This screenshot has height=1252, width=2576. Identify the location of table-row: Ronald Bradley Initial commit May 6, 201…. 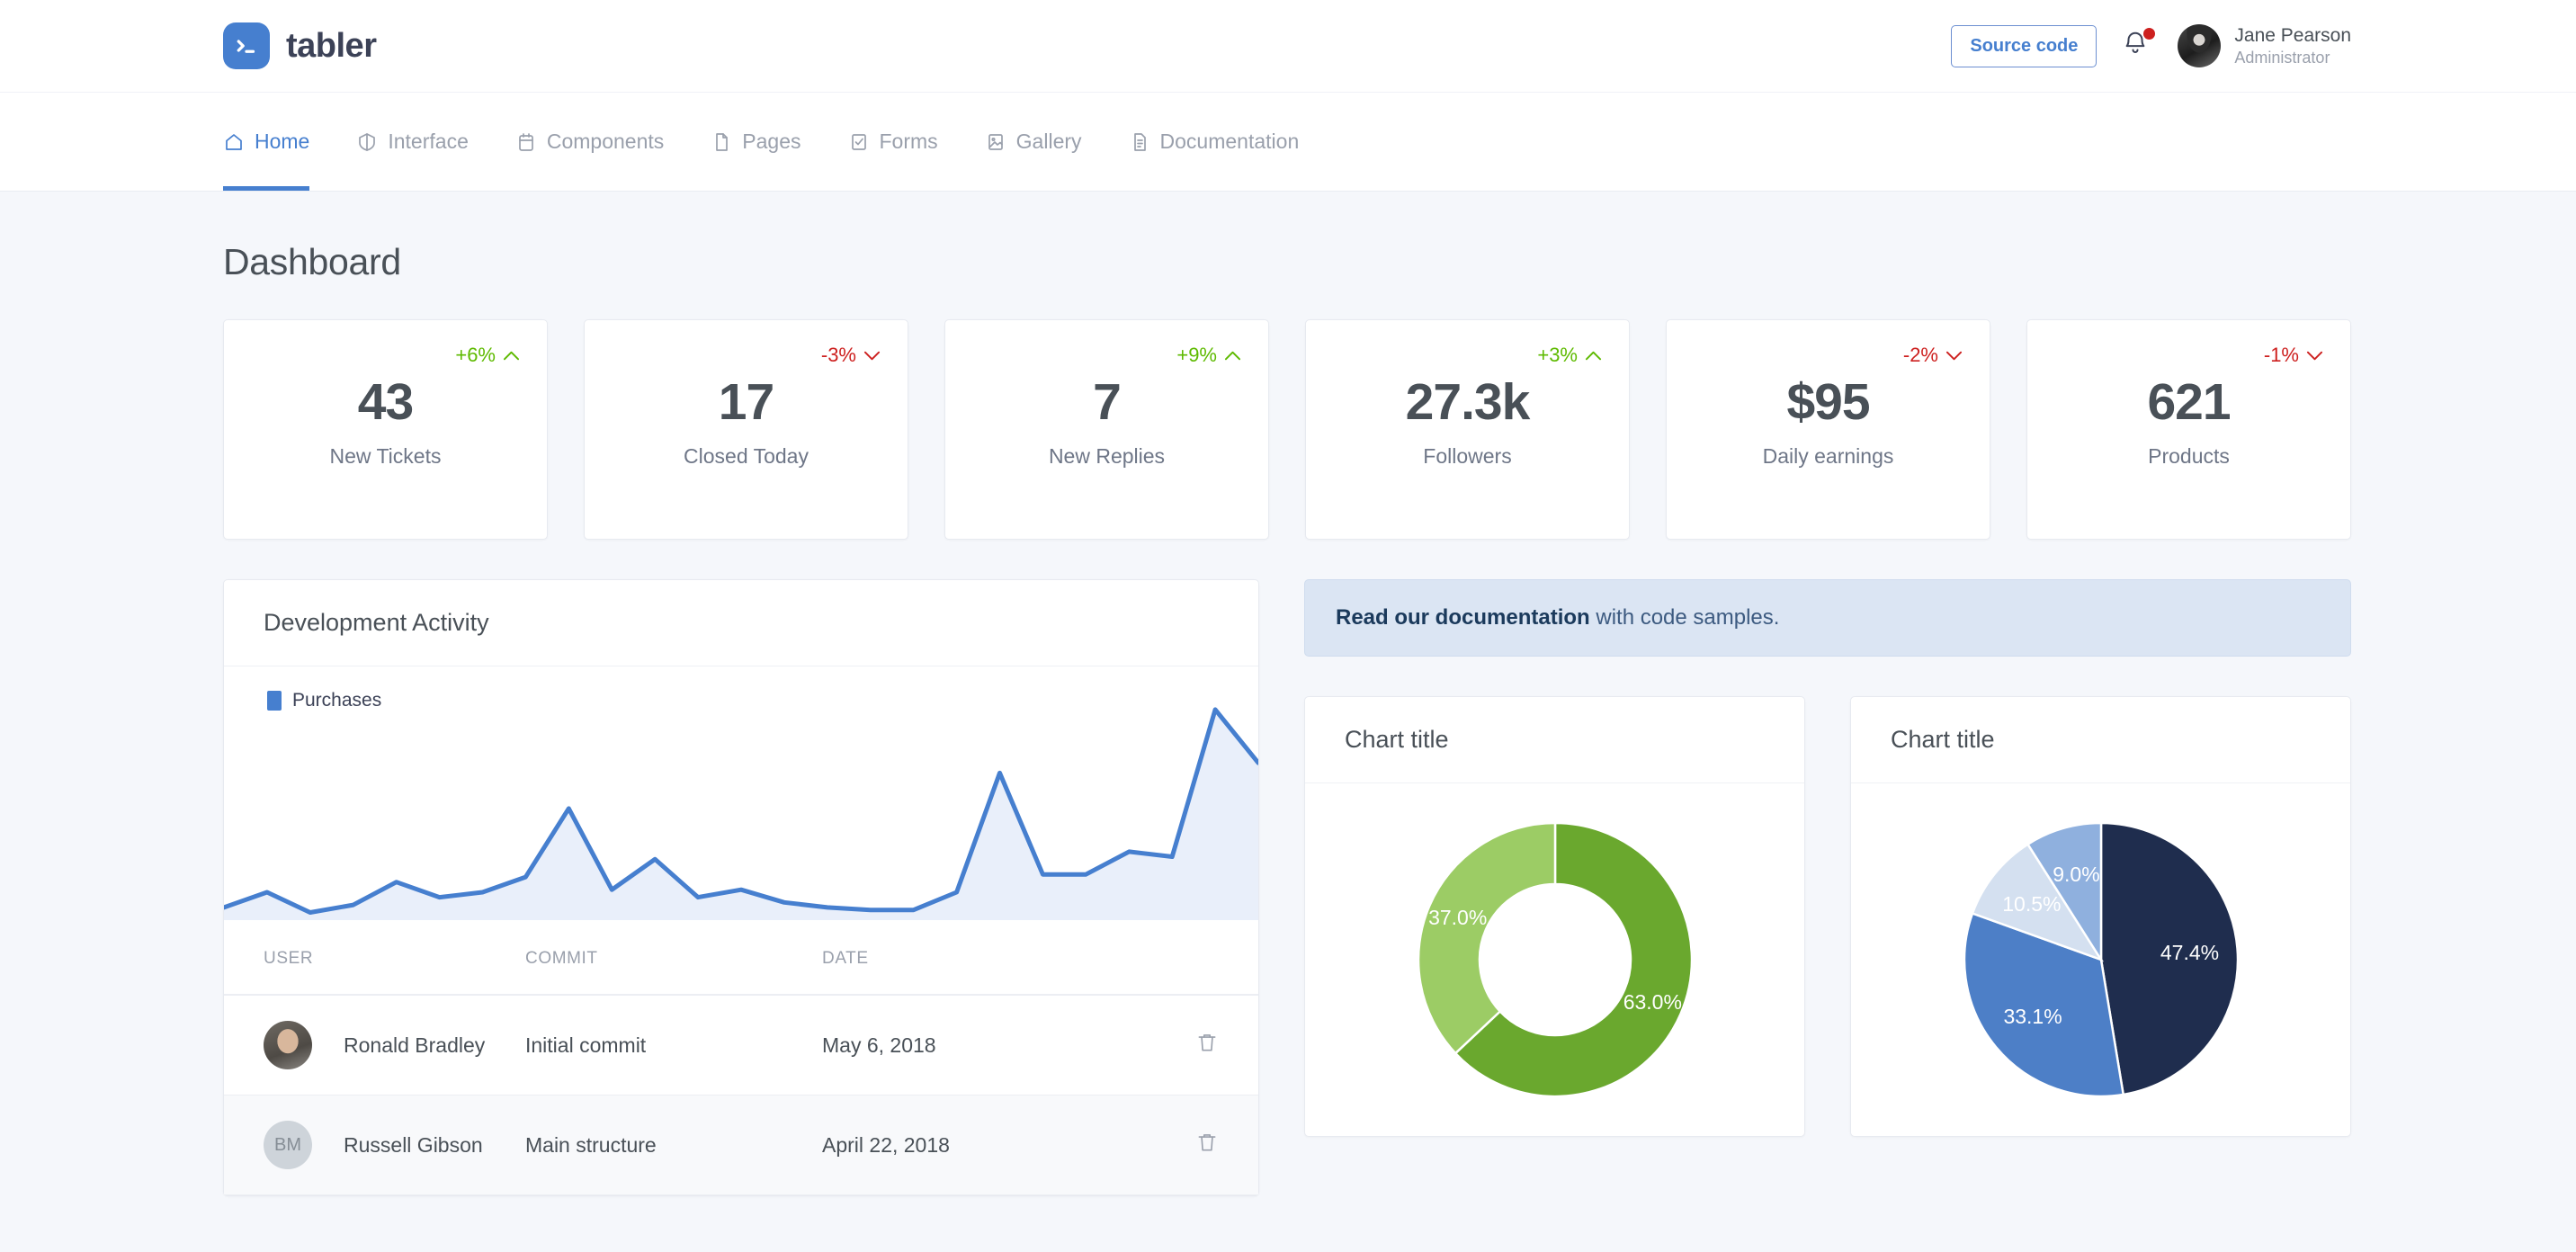
(741, 1045).